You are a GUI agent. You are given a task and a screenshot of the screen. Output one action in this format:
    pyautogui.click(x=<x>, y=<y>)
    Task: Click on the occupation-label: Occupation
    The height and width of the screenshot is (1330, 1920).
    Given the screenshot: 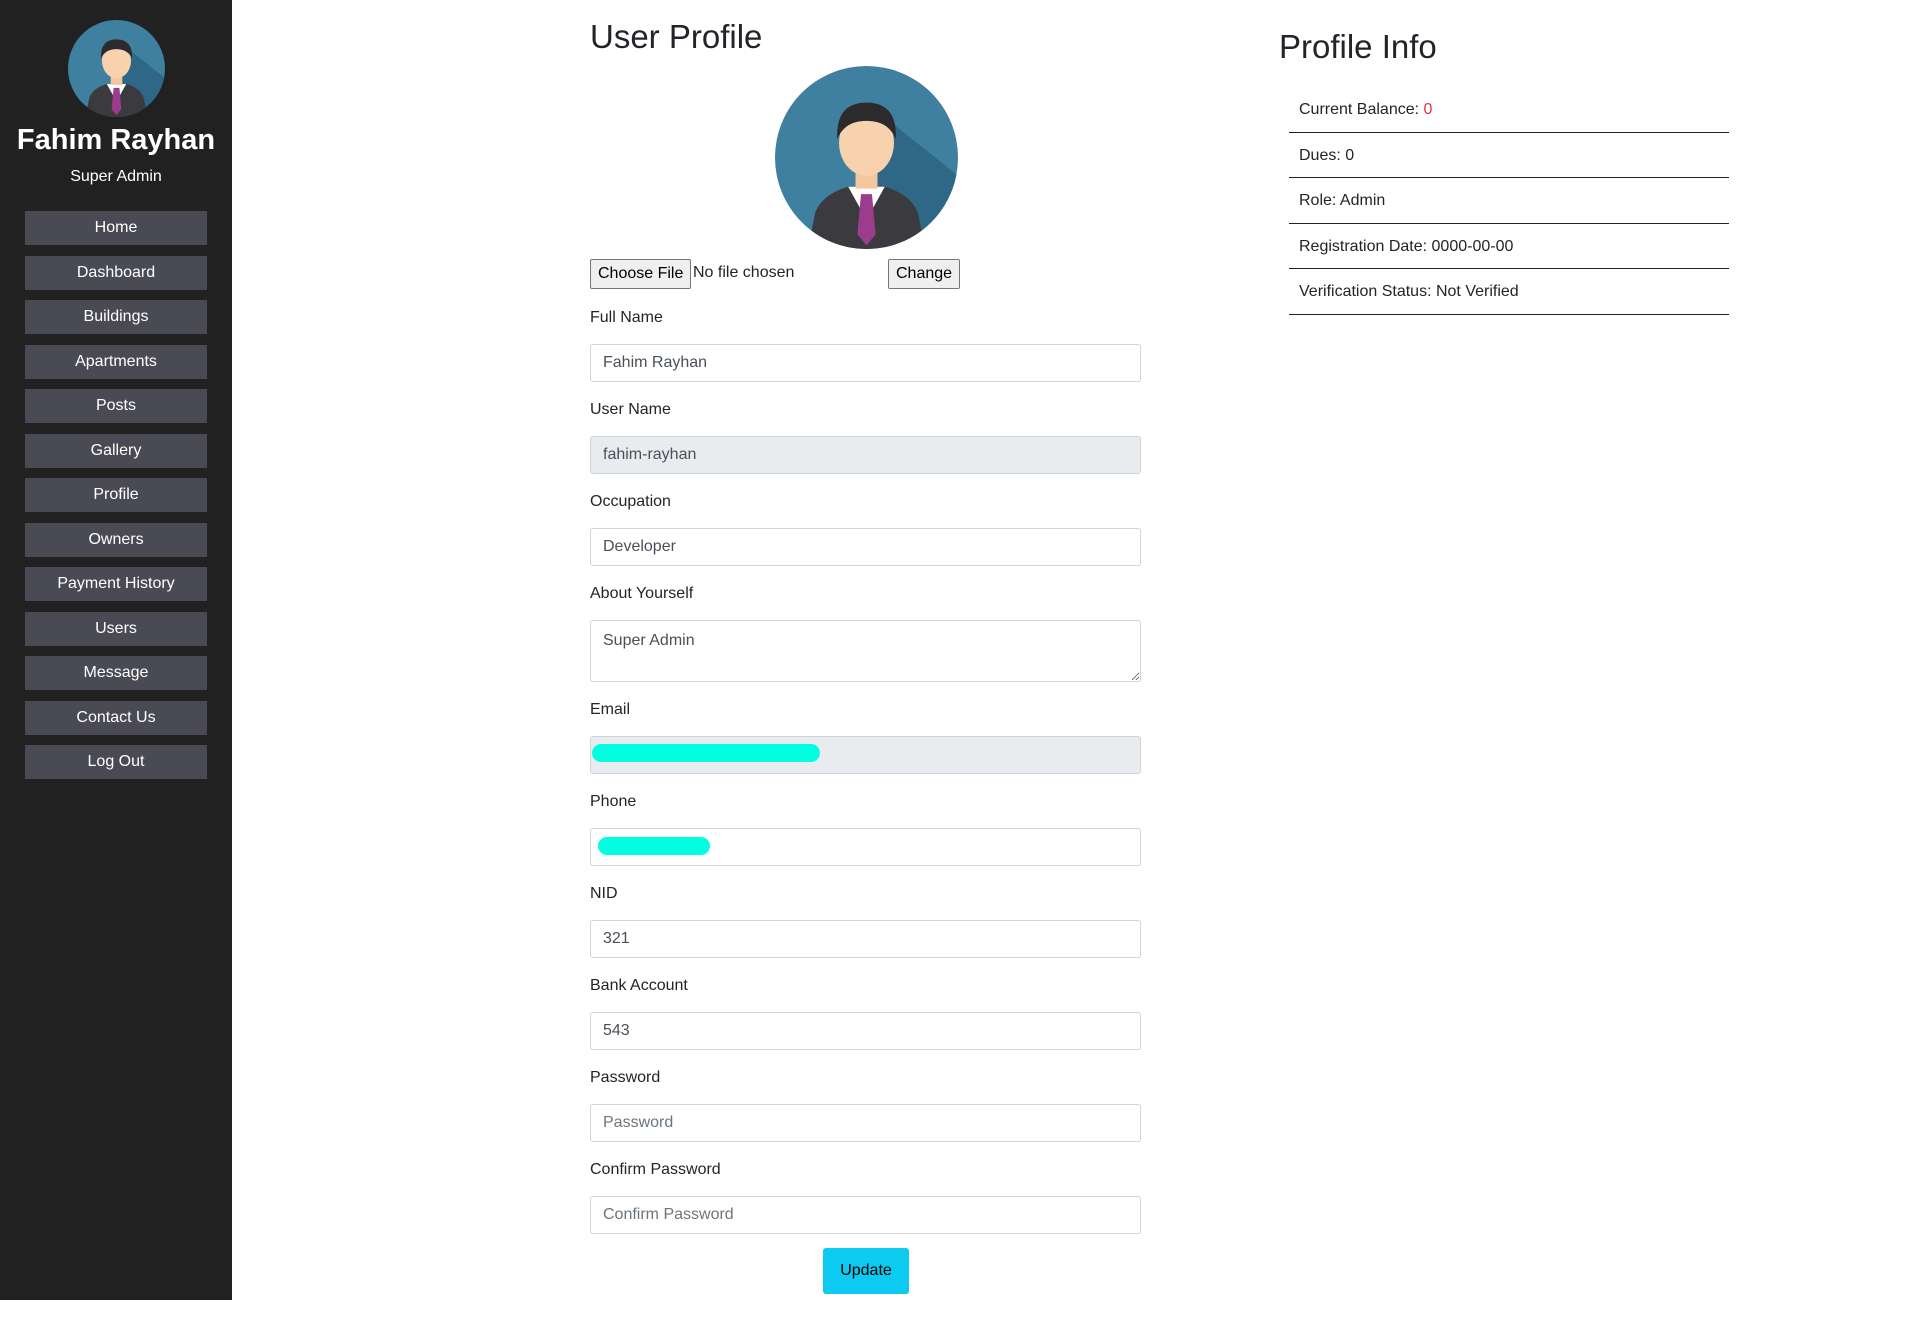 What is the action you would take?
    pyautogui.click(x=630, y=501)
    